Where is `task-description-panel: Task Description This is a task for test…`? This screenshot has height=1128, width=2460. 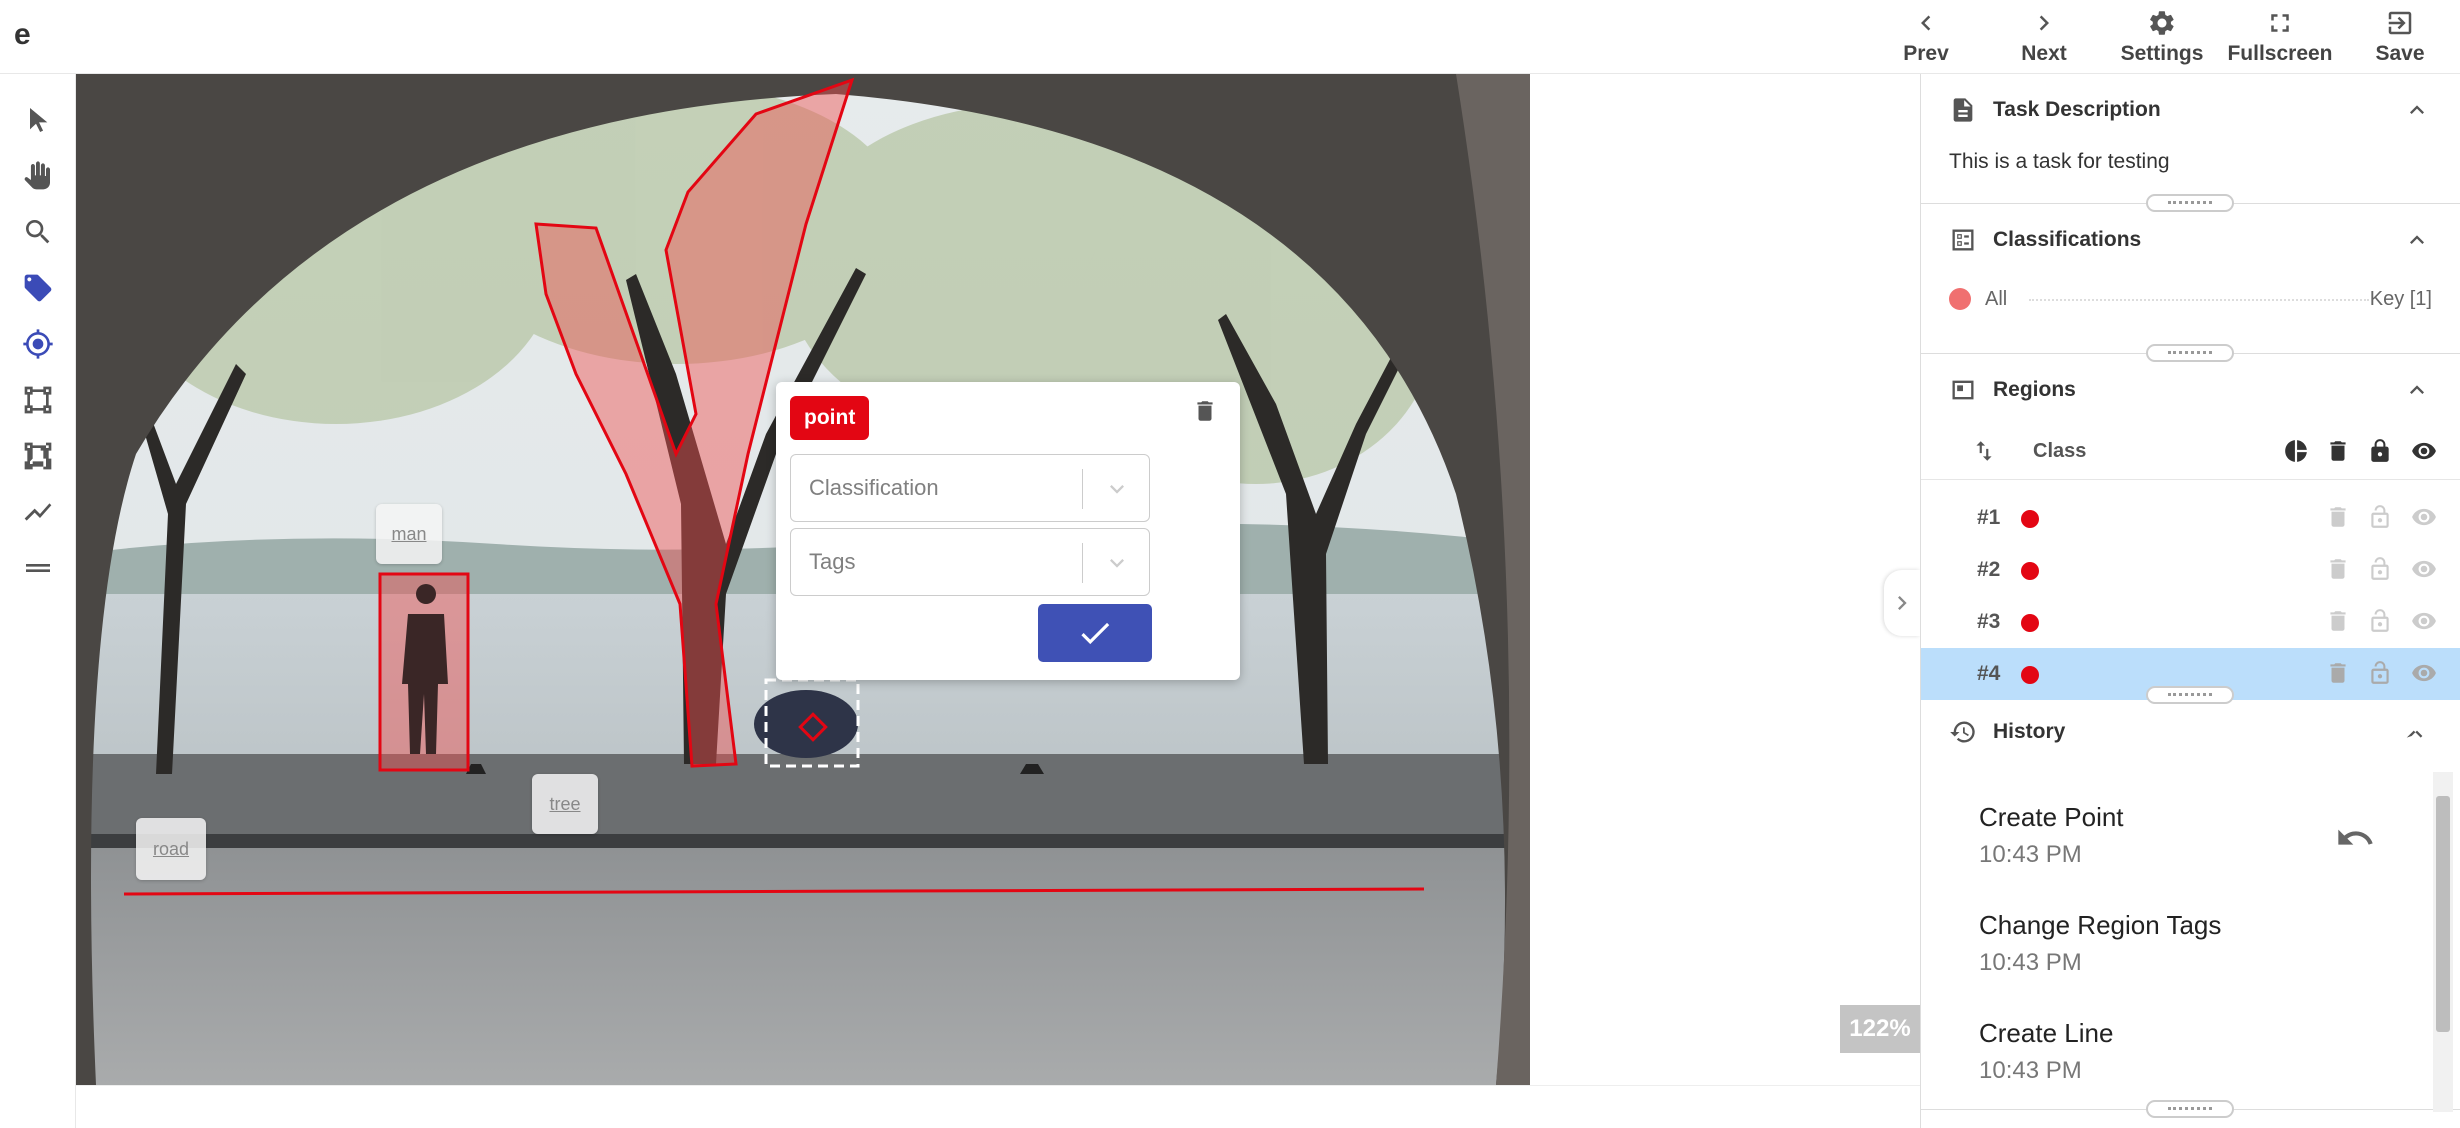
task-description-panel: Task Description This is a task for test… is located at coordinates (2190, 139).